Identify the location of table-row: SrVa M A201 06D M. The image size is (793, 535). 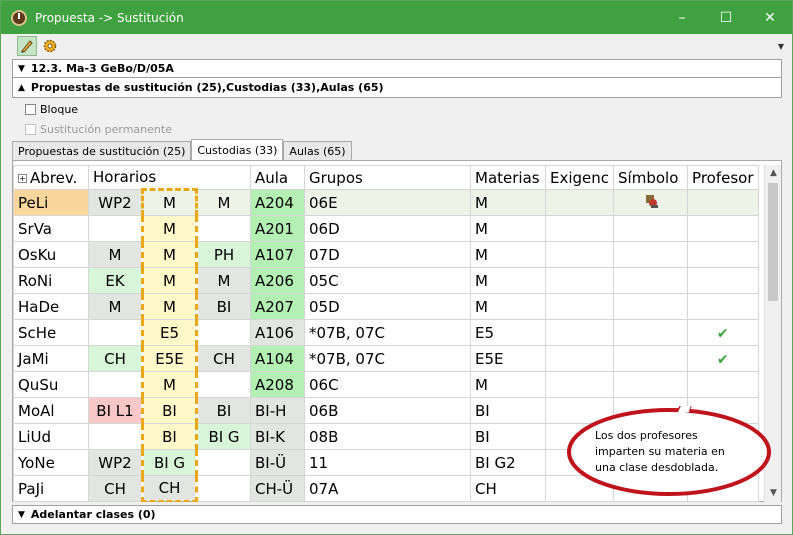
(386, 228).